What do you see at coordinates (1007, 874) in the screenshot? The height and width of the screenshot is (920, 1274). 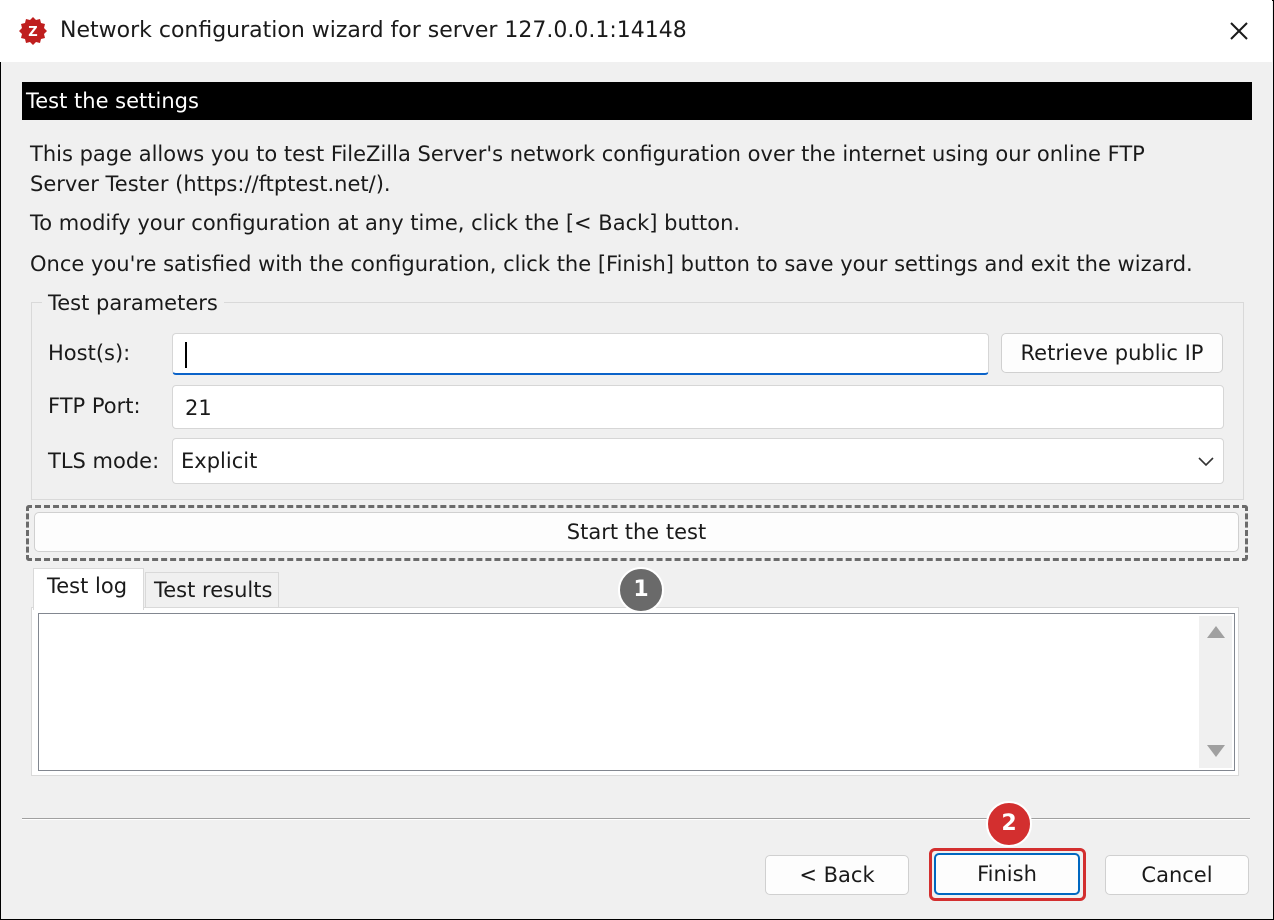 I see `finish-button: Finish` at bounding box center [1007, 874].